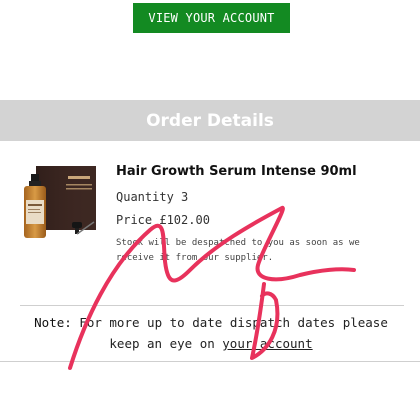  Describe the element at coordinates (210, 120) in the screenshot. I see `order-details-header: Order Details` at that location.